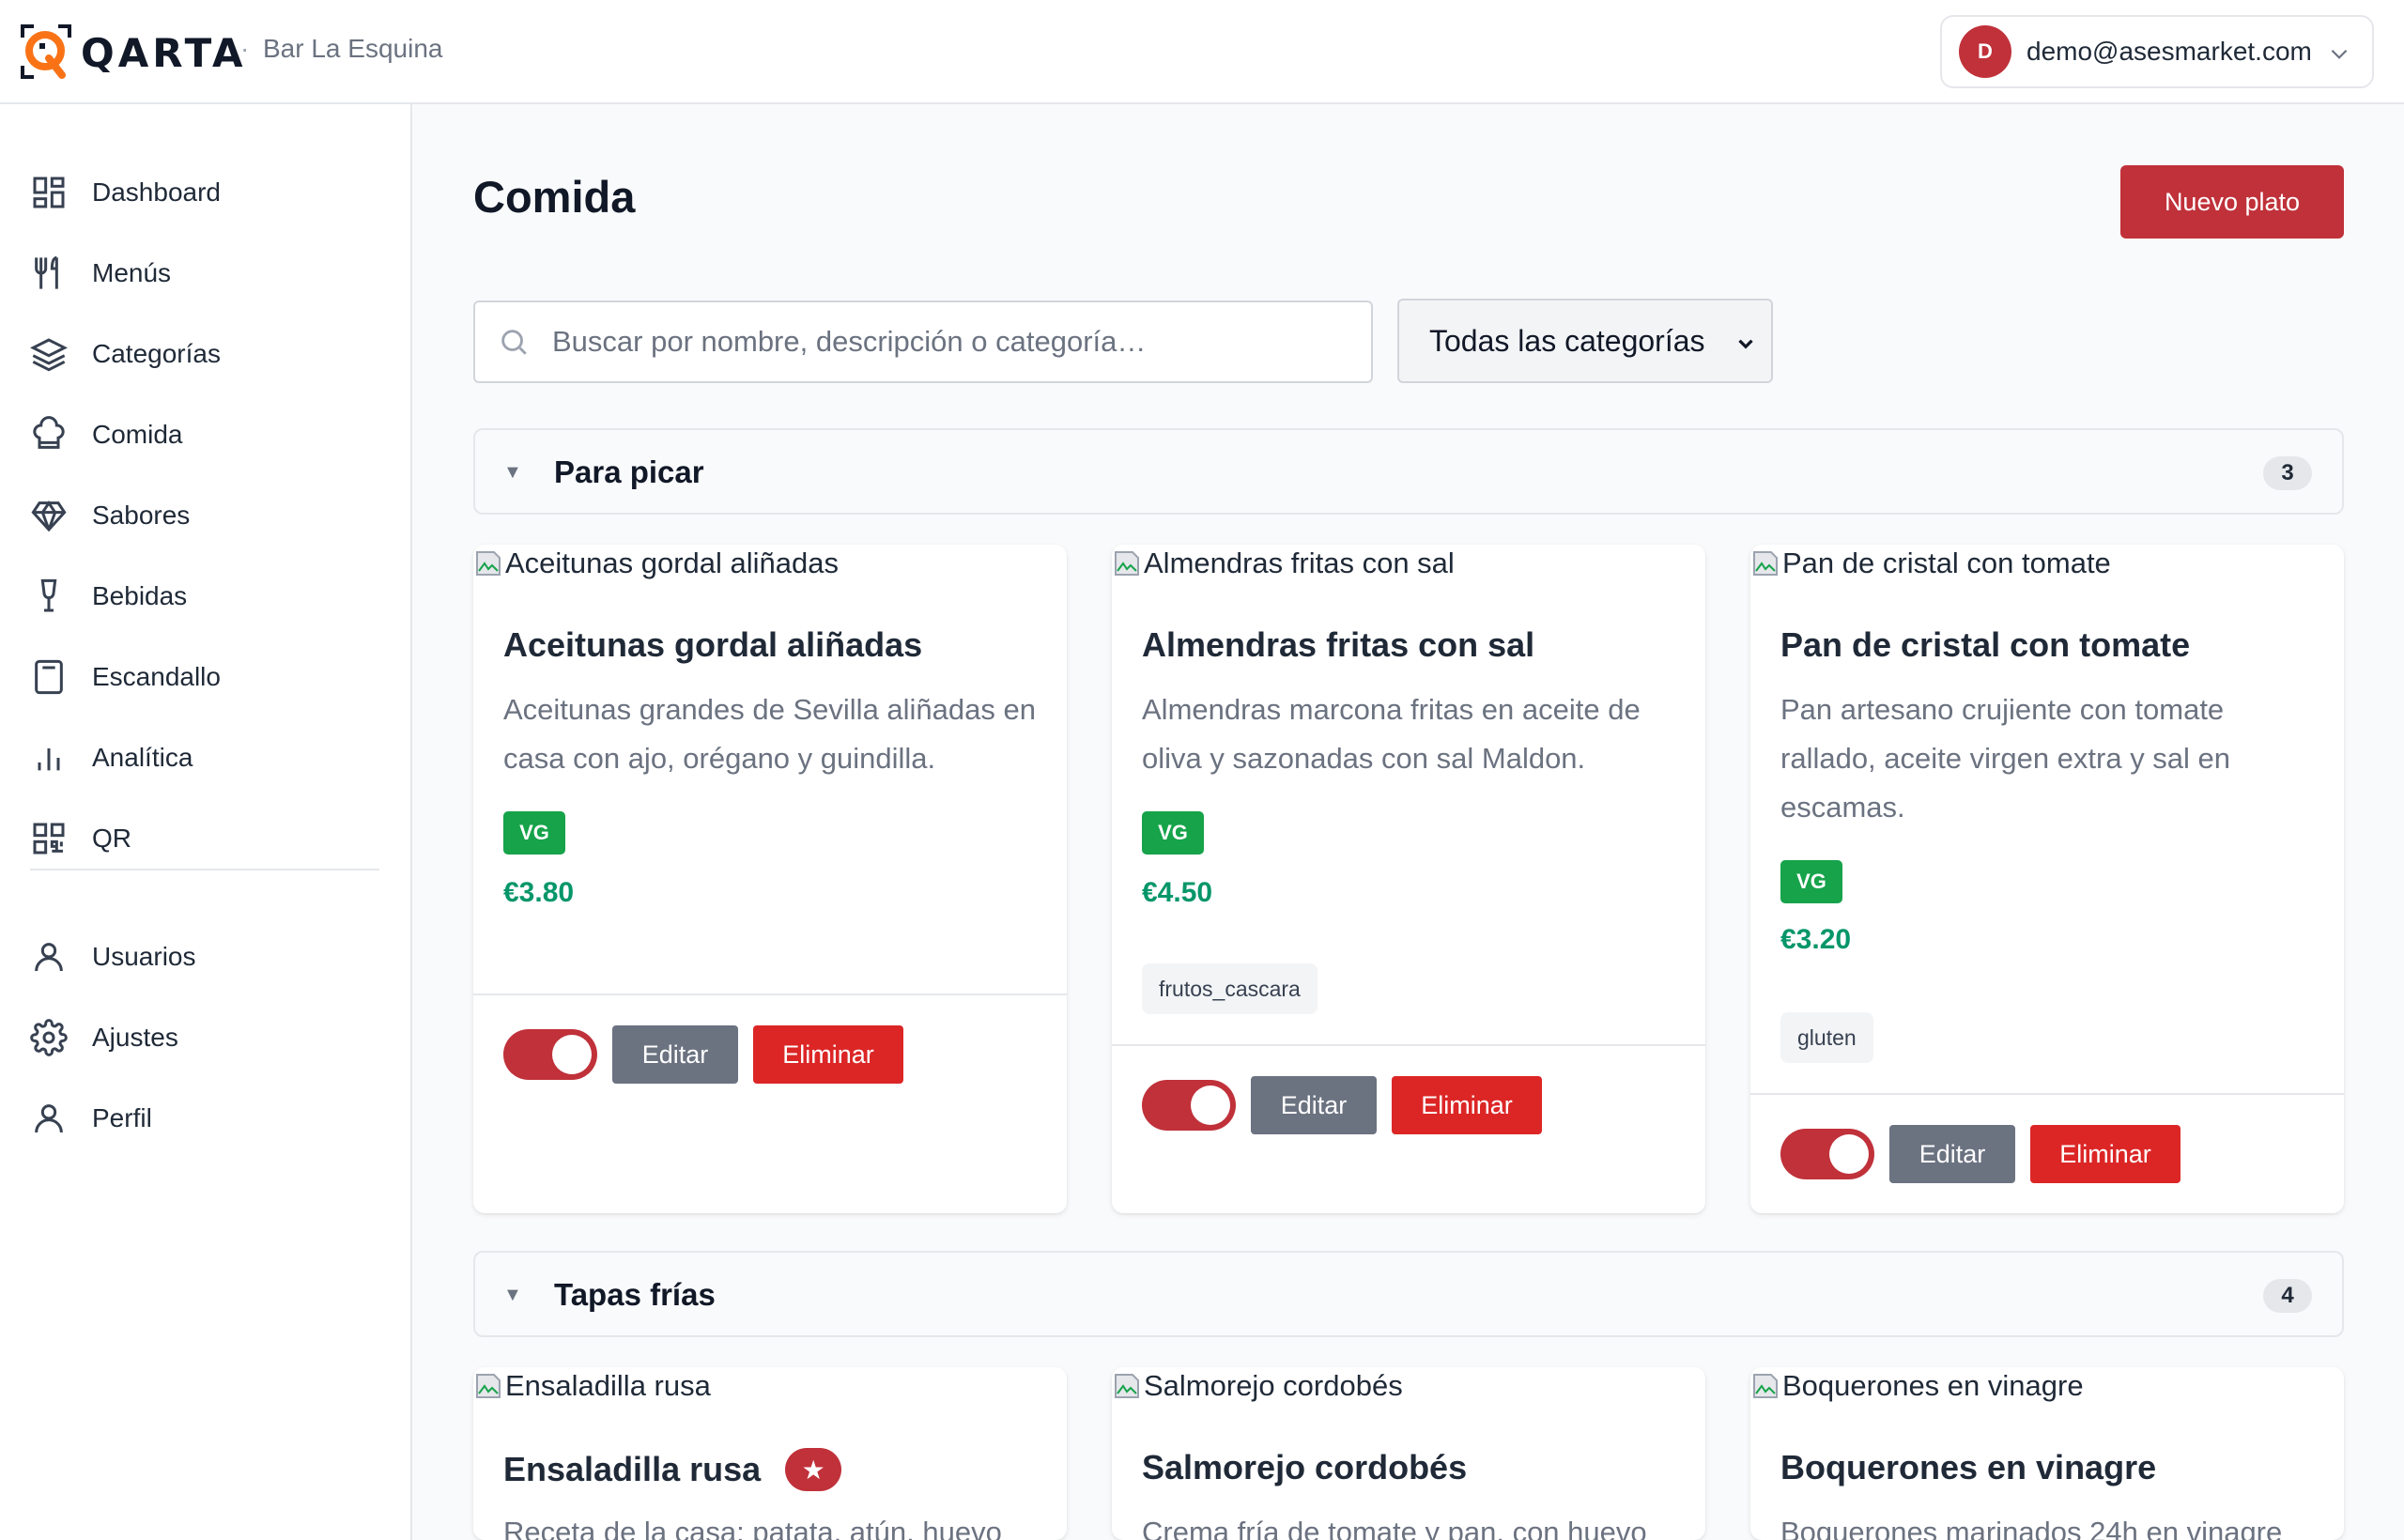  What do you see at coordinates (144, 956) in the screenshot?
I see `sidebar-item-label: Usuarios` at bounding box center [144, 956].